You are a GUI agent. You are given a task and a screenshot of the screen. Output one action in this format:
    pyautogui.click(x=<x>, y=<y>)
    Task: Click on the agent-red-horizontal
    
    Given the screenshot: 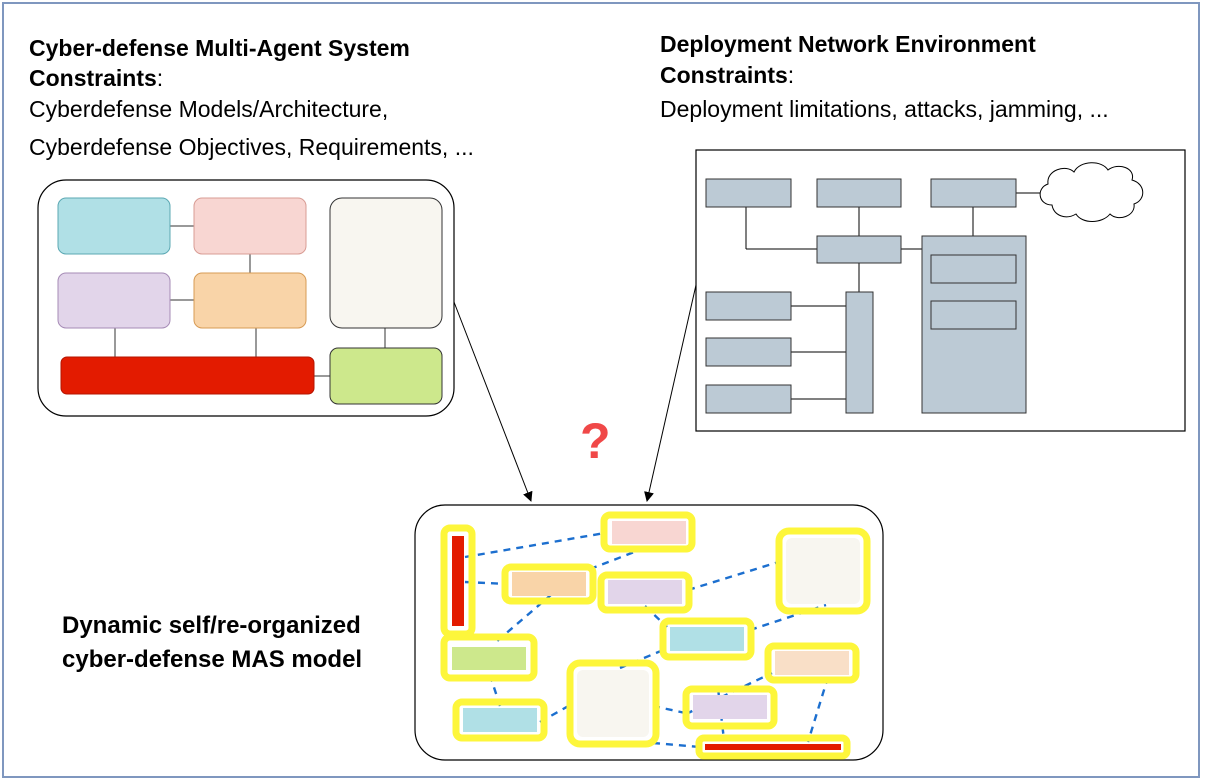 What is the action you would take?
    pyautogui.click(x=773, y=747)
    